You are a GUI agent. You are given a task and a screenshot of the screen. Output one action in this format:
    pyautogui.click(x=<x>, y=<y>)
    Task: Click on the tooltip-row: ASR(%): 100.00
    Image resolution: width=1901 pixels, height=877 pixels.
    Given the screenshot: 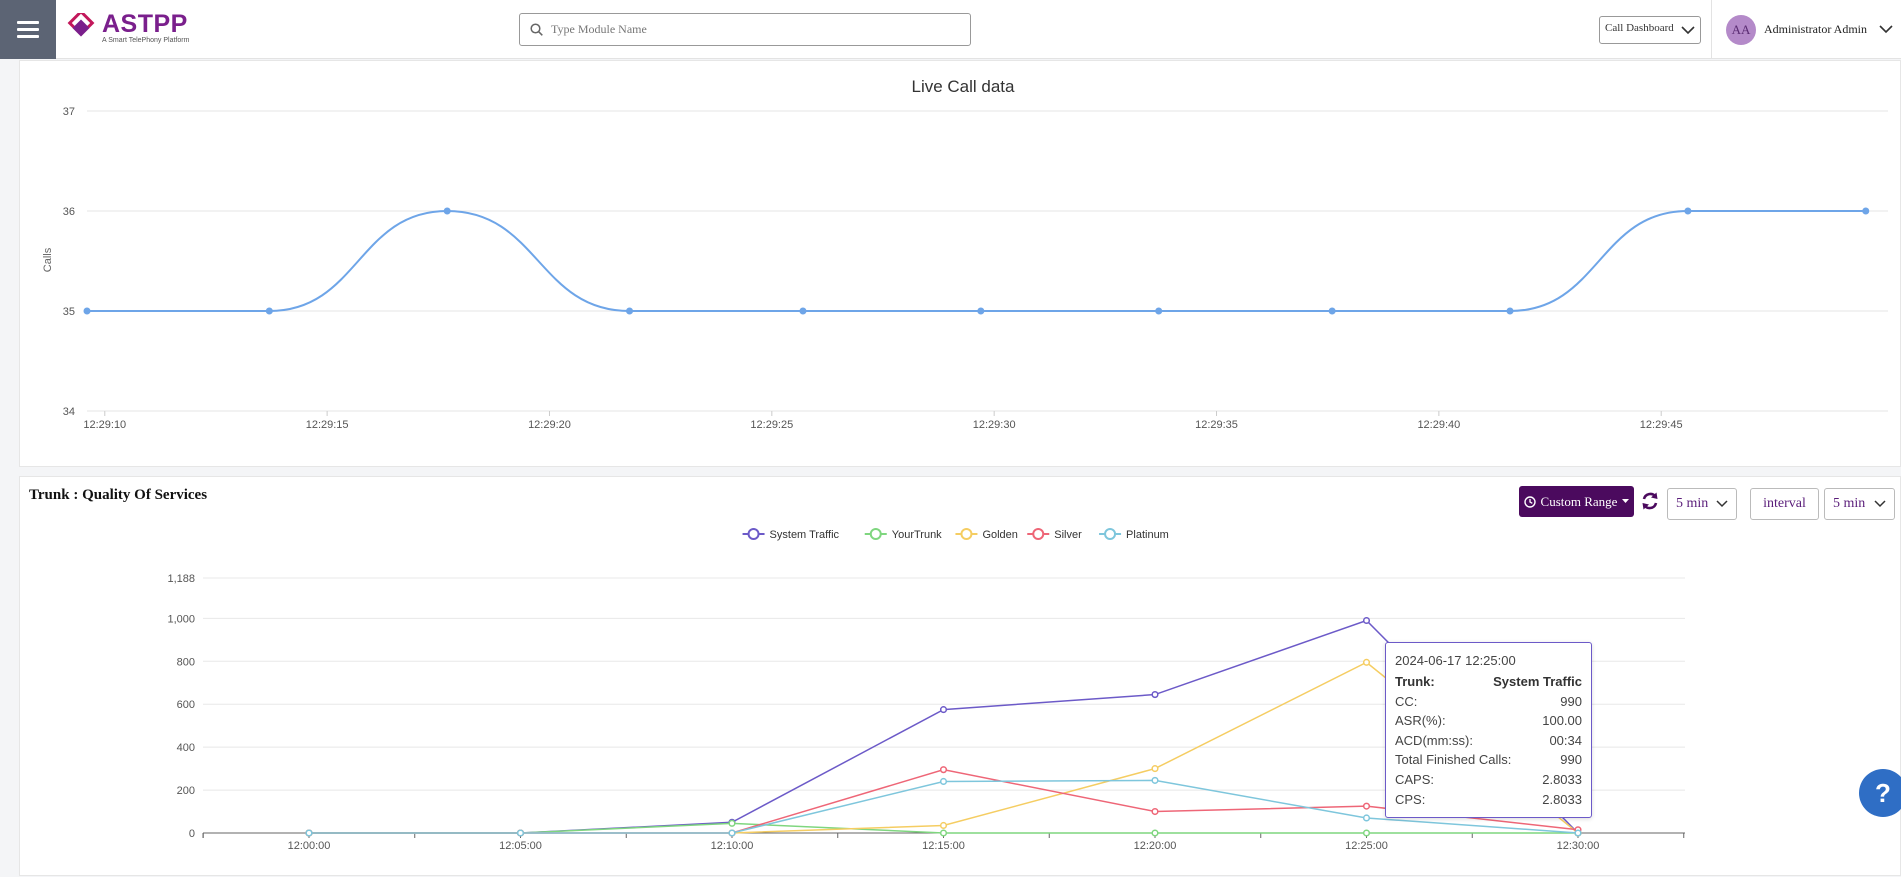 What is the action you would take?
    pyautogui.click(x=1488, y=721)
    